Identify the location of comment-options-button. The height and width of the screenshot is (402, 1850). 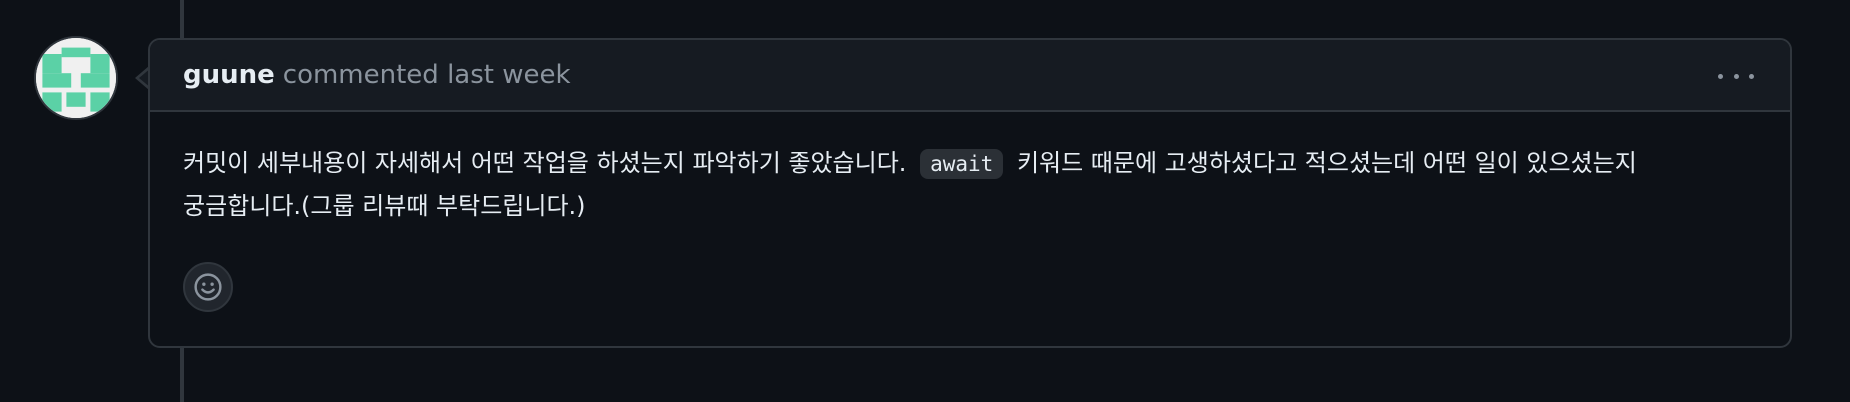
(1736, 76).